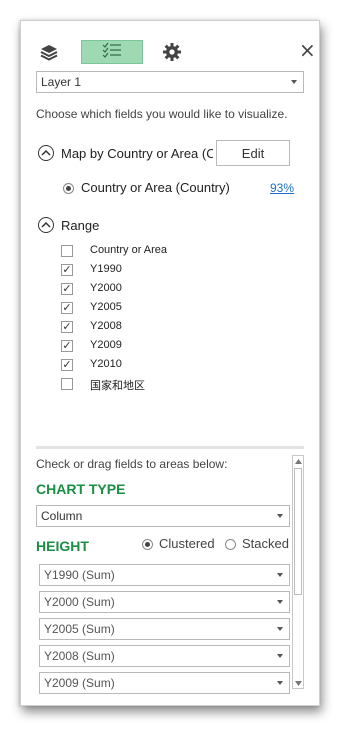 The height and width of the screenshot is (745, 360). What do you see at coordinates (164, 575) in the screenshot?
I see `height-field-dropdown: Y1990 (Sum)` at bounding box center [164, 575].